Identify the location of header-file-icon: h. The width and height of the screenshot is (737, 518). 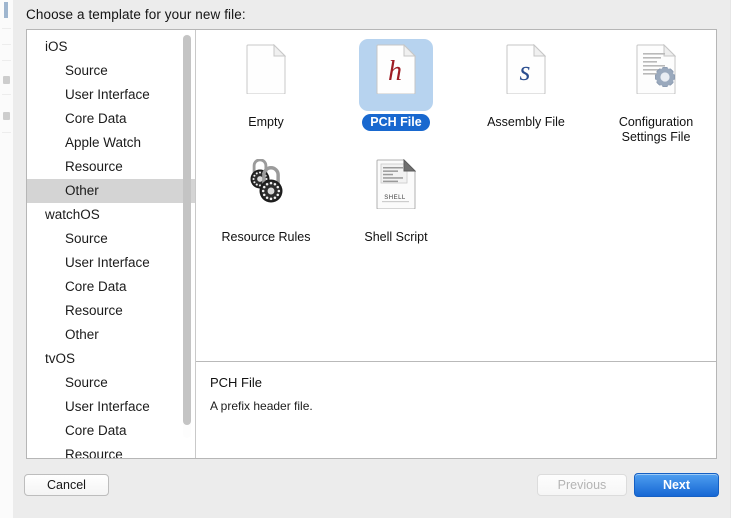
(396, 75).